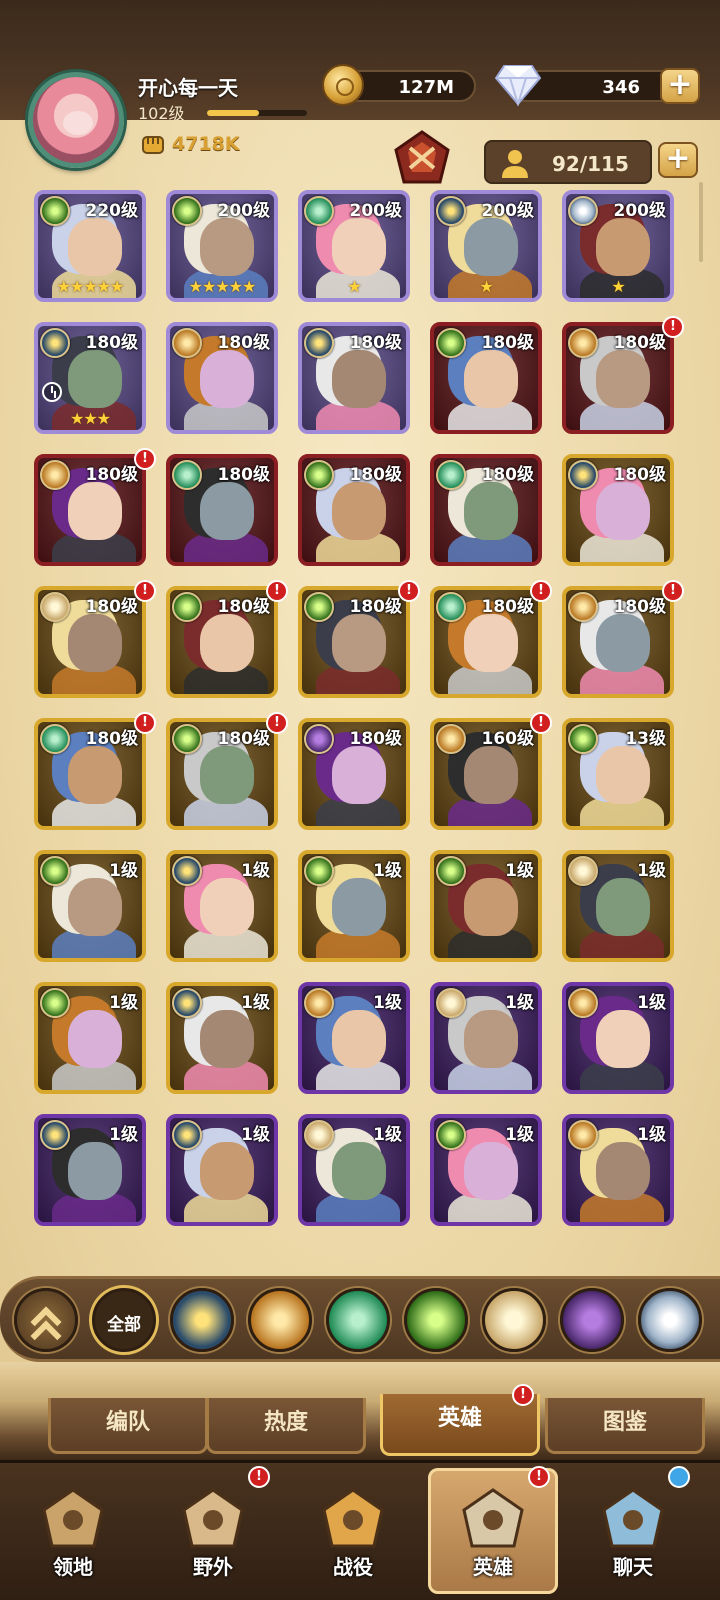 This screenshot has width=720, height=1600. What do you see at coordinates (353, 1531) in the screenshot?
I see `nav-2: 战役` at bounding box center [353, 1531].